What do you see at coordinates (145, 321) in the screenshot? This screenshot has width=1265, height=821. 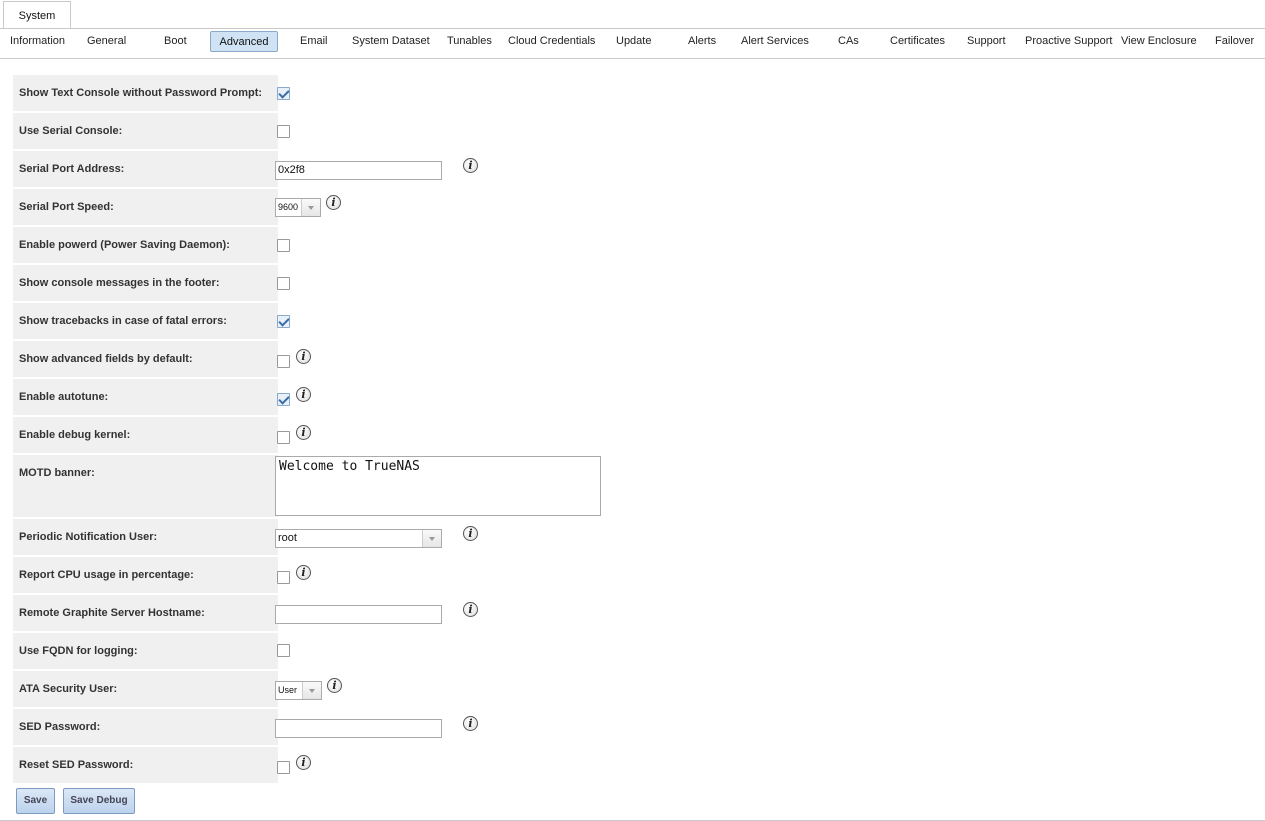 I see `field-label: Show tracebacks in case of fatal errors:` at bounding box center [145, 321].